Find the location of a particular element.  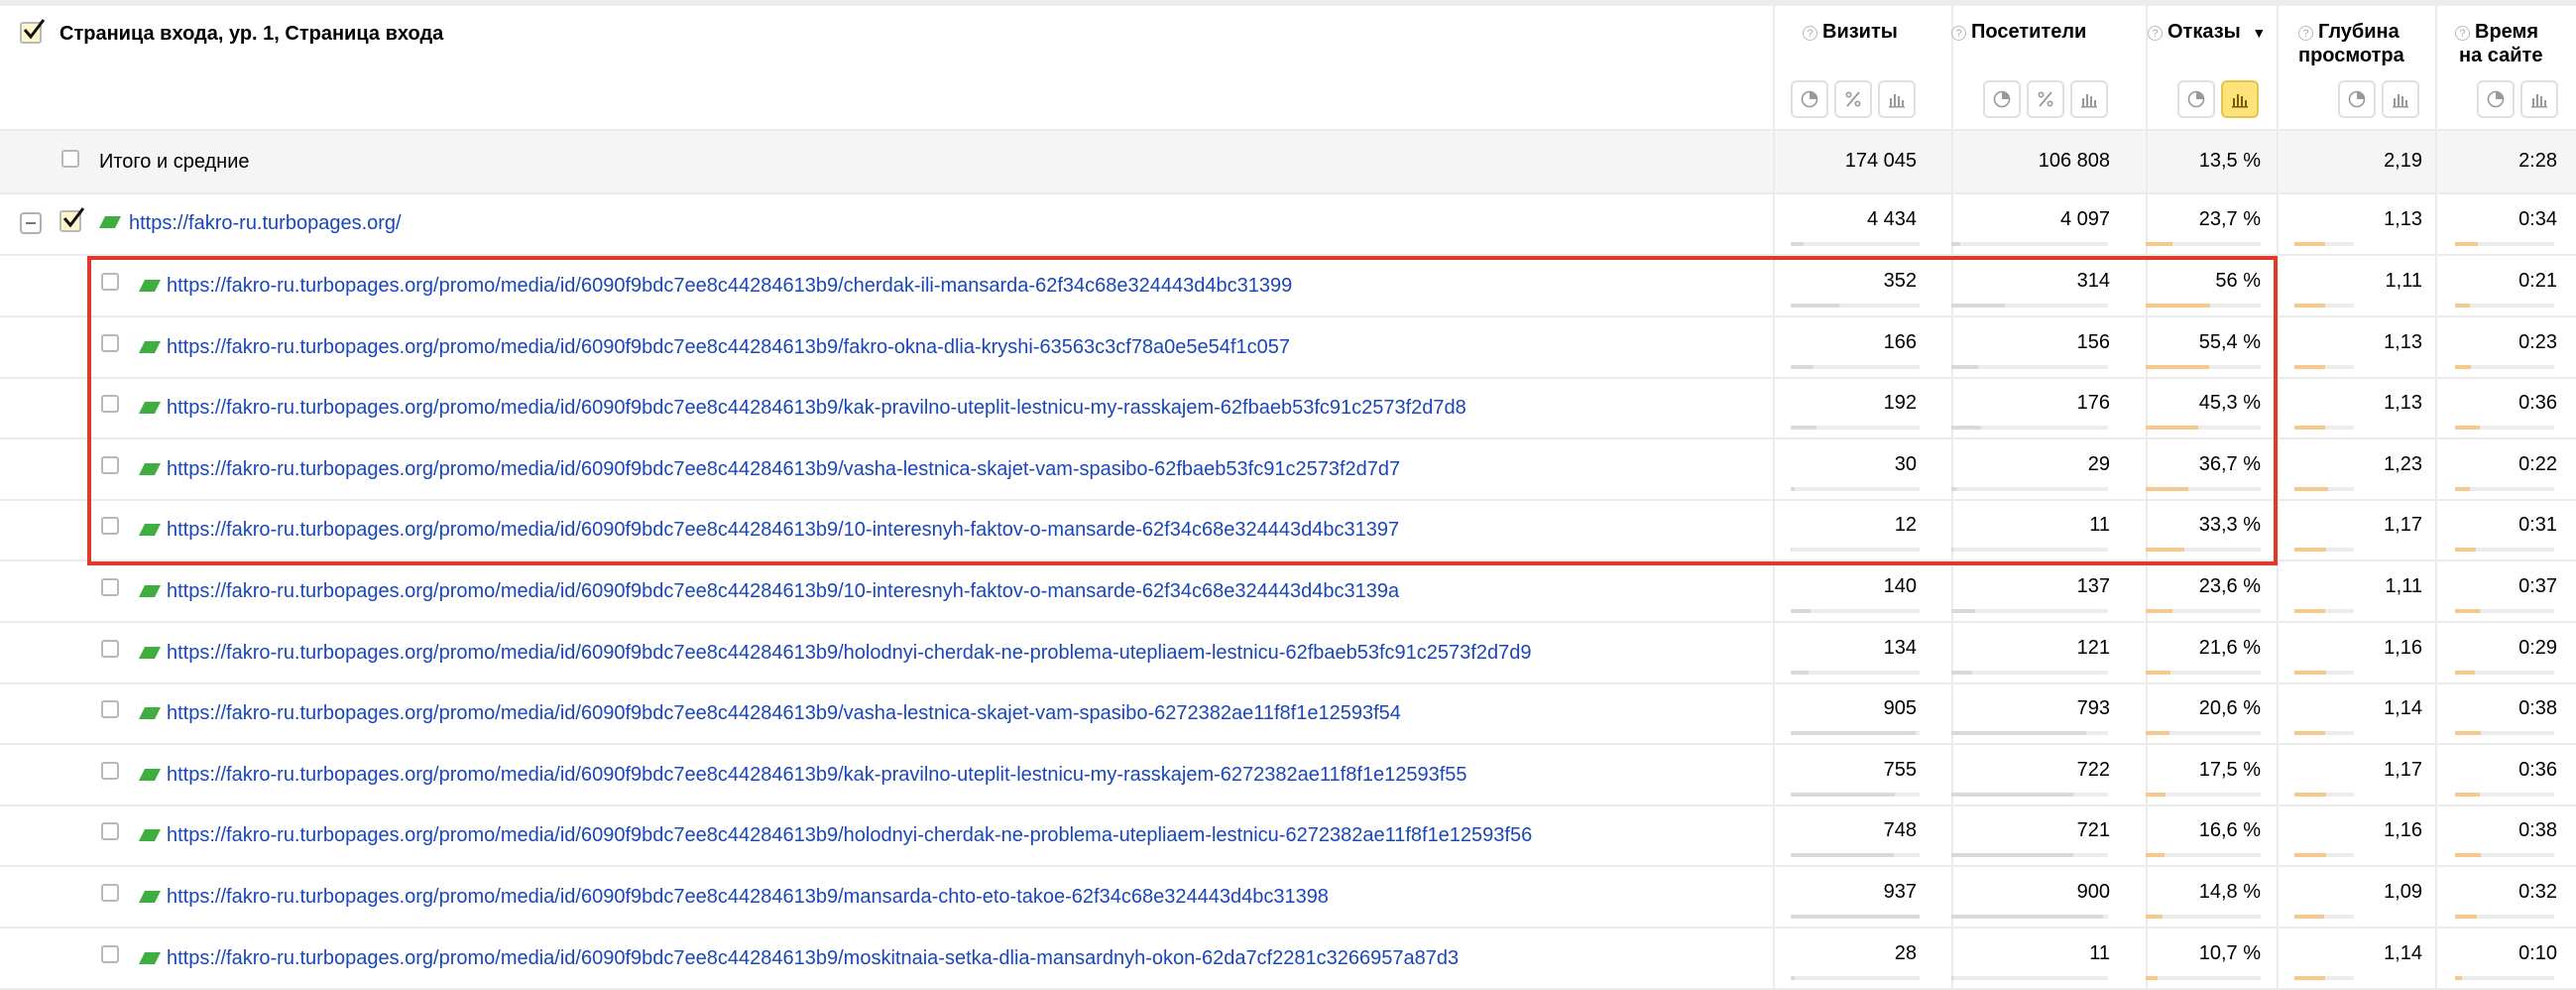

row-bounce: 23,6 % is located at coordinates (2229, 586).